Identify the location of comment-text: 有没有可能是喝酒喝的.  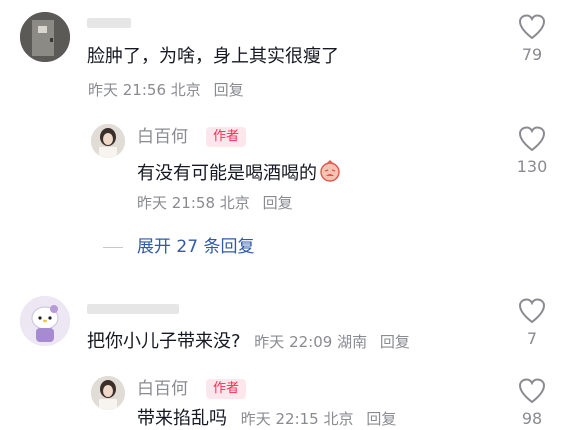
(239, 174).